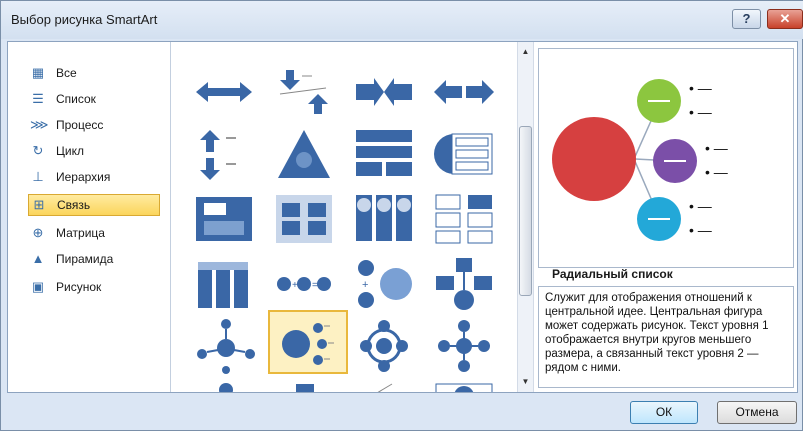 The image size is (803, 431). I want to click on category-label: Список, so click(76, 99).